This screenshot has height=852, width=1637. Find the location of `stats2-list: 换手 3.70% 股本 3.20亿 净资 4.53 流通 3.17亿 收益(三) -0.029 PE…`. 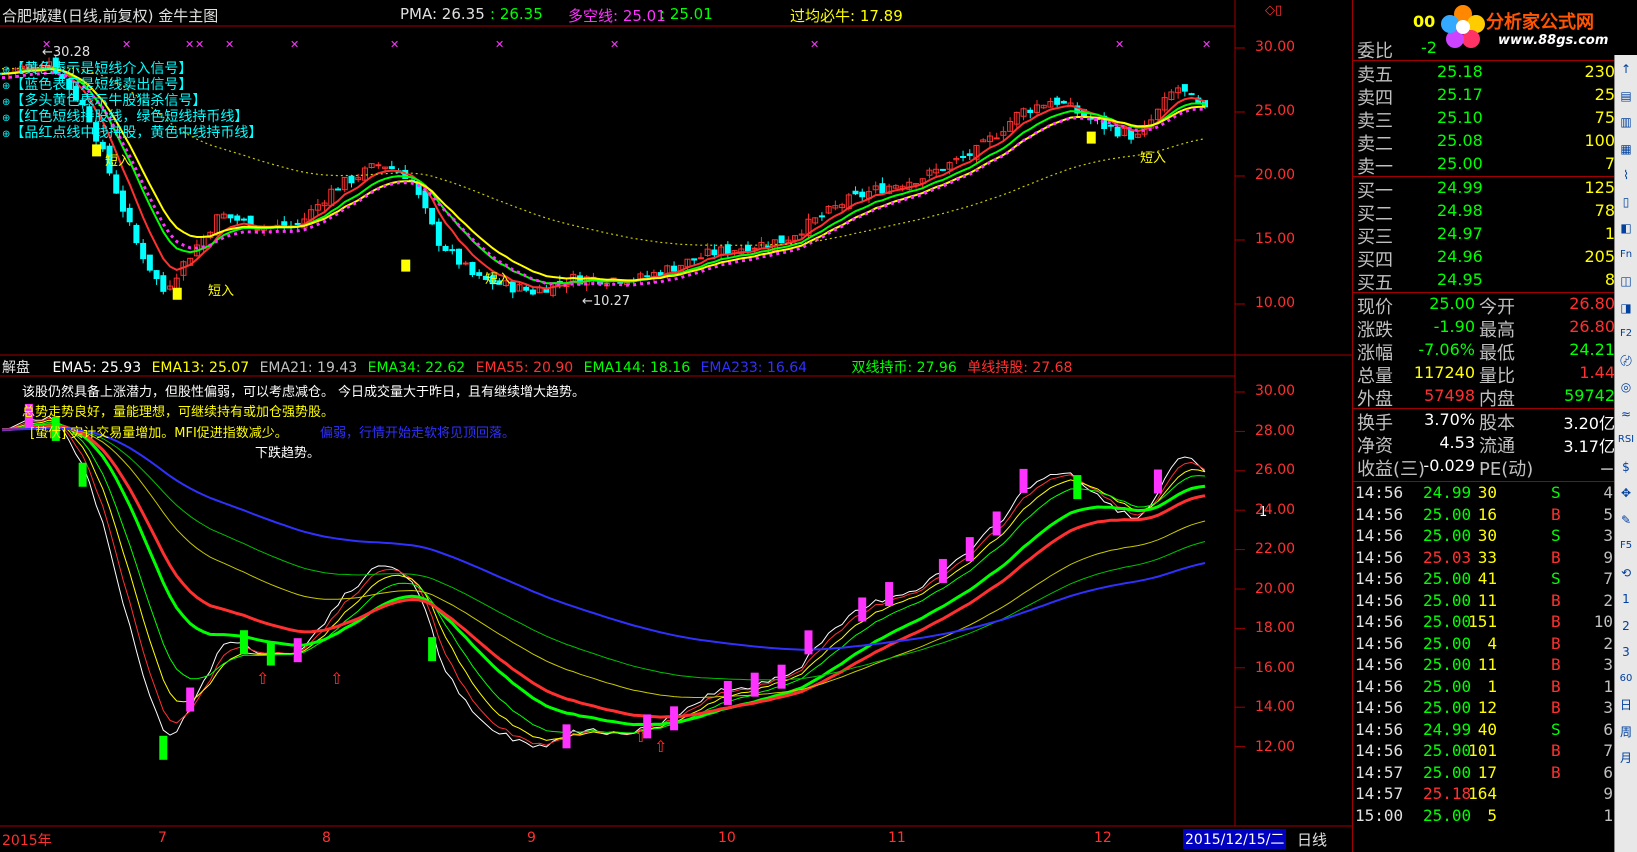

stats2-list: 换手 3.70% 股本 3.20亿 净资 4.53 流通 3.17亿 收益(三) -0.029 PE… is located at coordinates (1484, 445).